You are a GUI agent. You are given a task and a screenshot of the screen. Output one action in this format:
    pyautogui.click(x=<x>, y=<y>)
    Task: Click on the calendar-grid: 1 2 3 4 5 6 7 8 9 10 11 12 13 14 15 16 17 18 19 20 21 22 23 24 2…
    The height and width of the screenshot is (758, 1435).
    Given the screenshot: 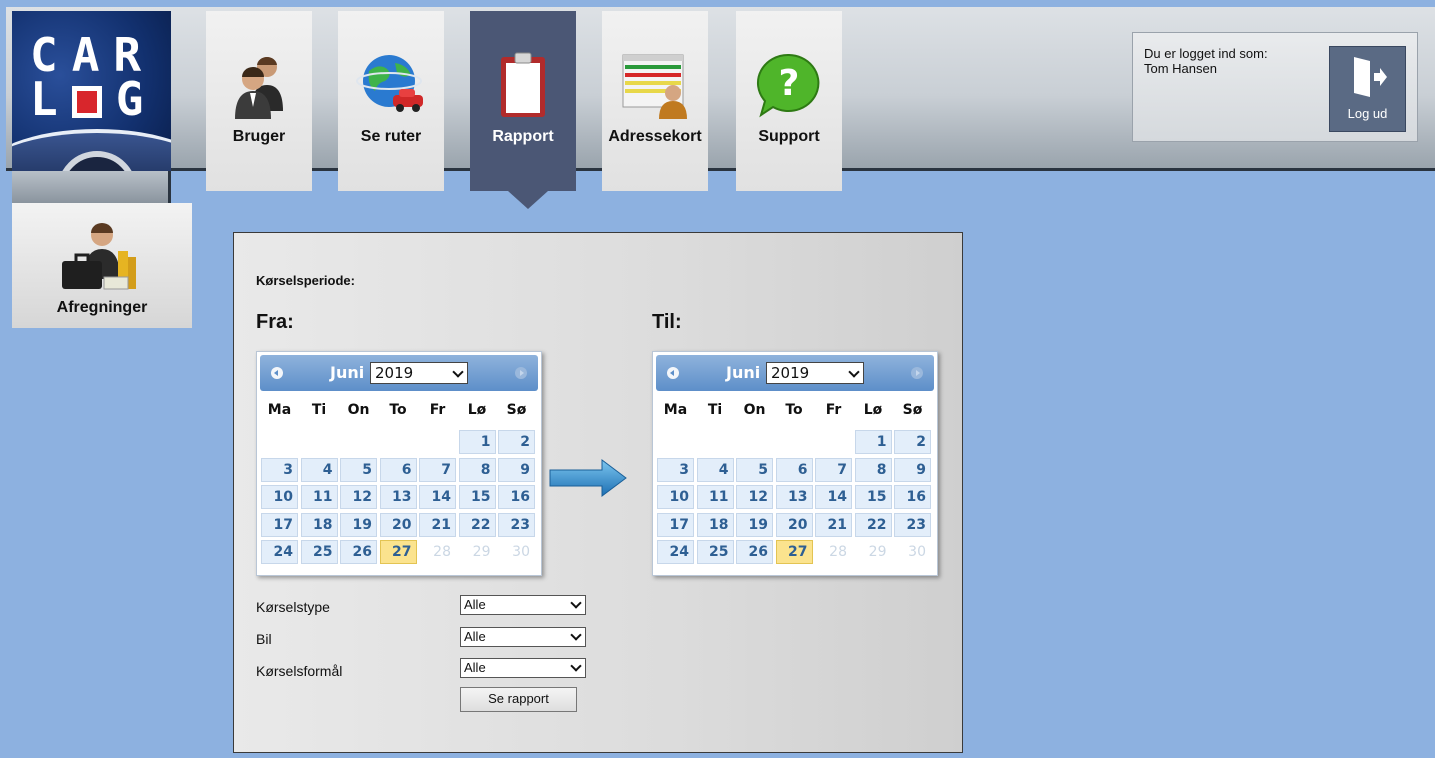 What is the action you would take?
    pyautogui.click(x=795, y=500)
    